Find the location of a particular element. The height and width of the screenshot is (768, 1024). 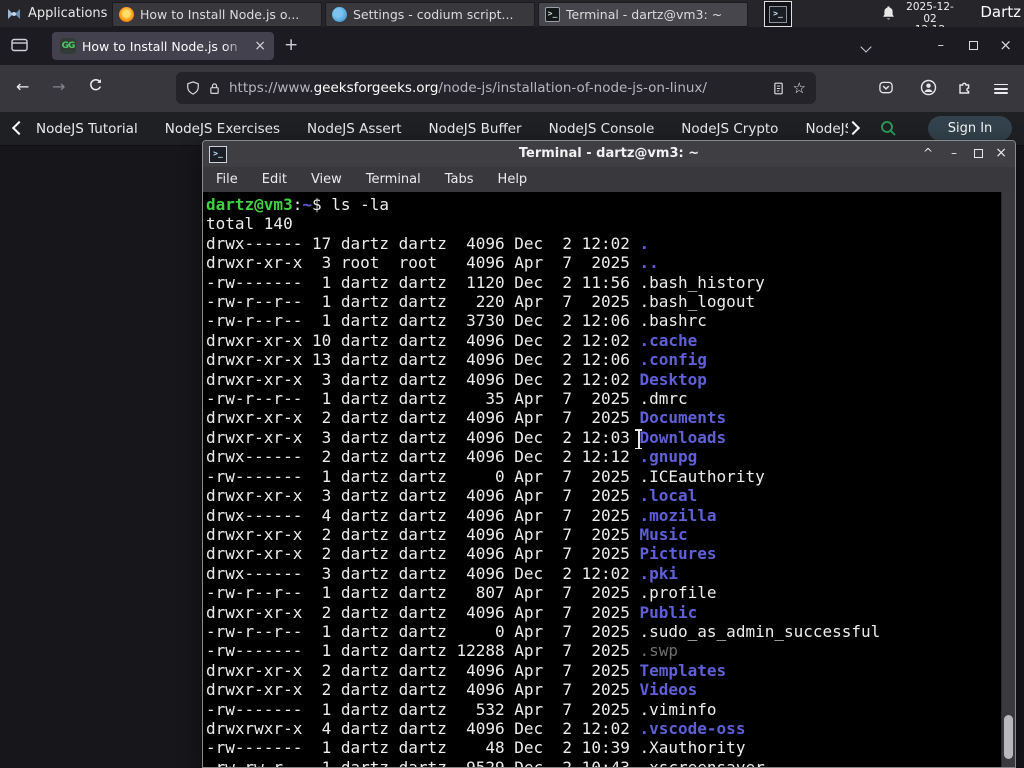

listing-filename: .ICEauthority is located at coordinates (702, 476).